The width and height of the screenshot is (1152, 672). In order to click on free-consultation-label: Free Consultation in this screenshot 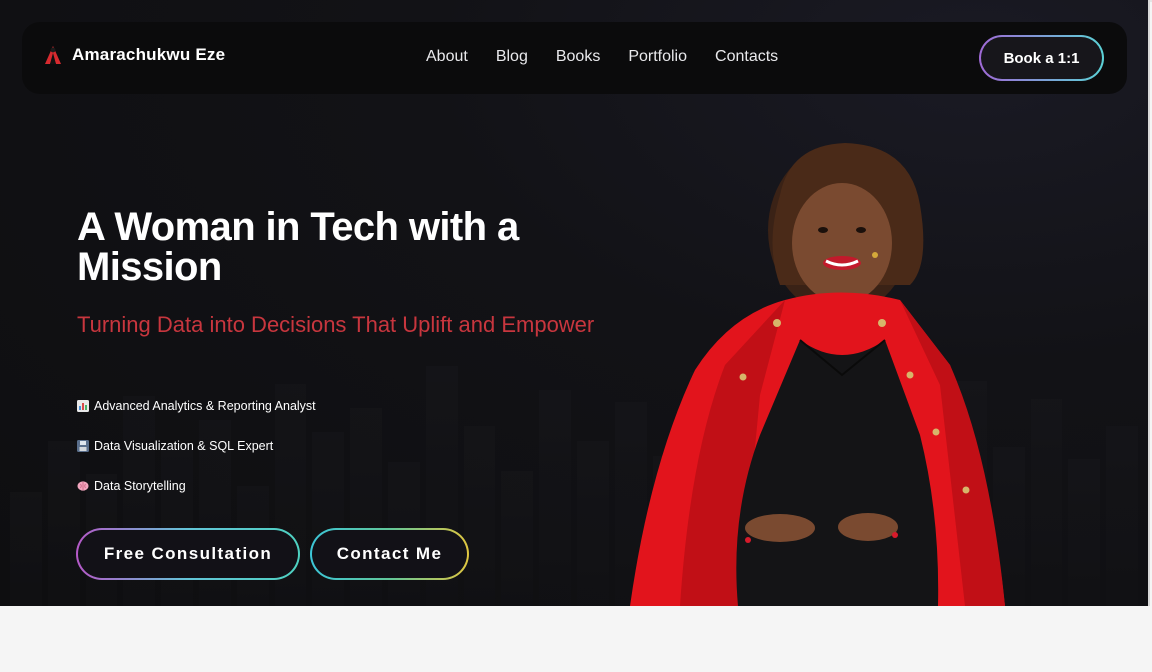, I will do `click(188, 554)`.